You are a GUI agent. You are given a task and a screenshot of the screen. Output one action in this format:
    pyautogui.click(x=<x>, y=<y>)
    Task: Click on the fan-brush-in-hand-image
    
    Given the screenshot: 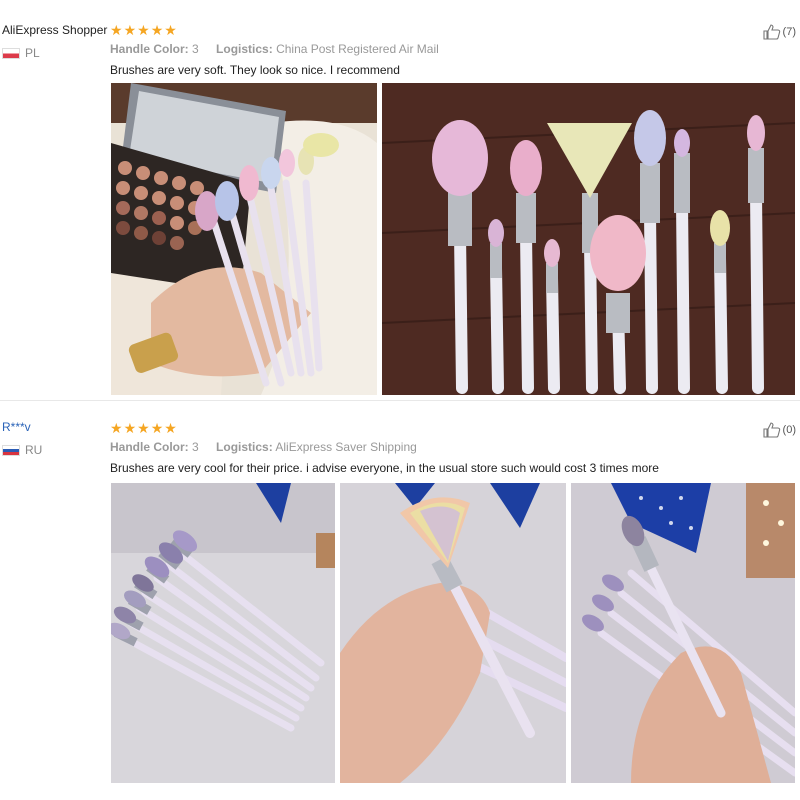 What is the action you would take?
    pyautogui.click(x=453, y=633)
    